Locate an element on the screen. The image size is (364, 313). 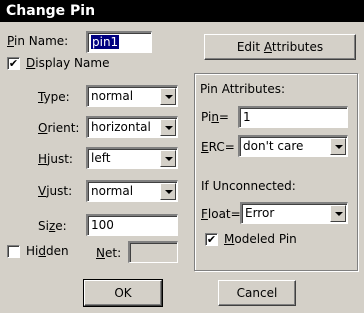
vjust-select: normal is located at coordinates (132, 191).